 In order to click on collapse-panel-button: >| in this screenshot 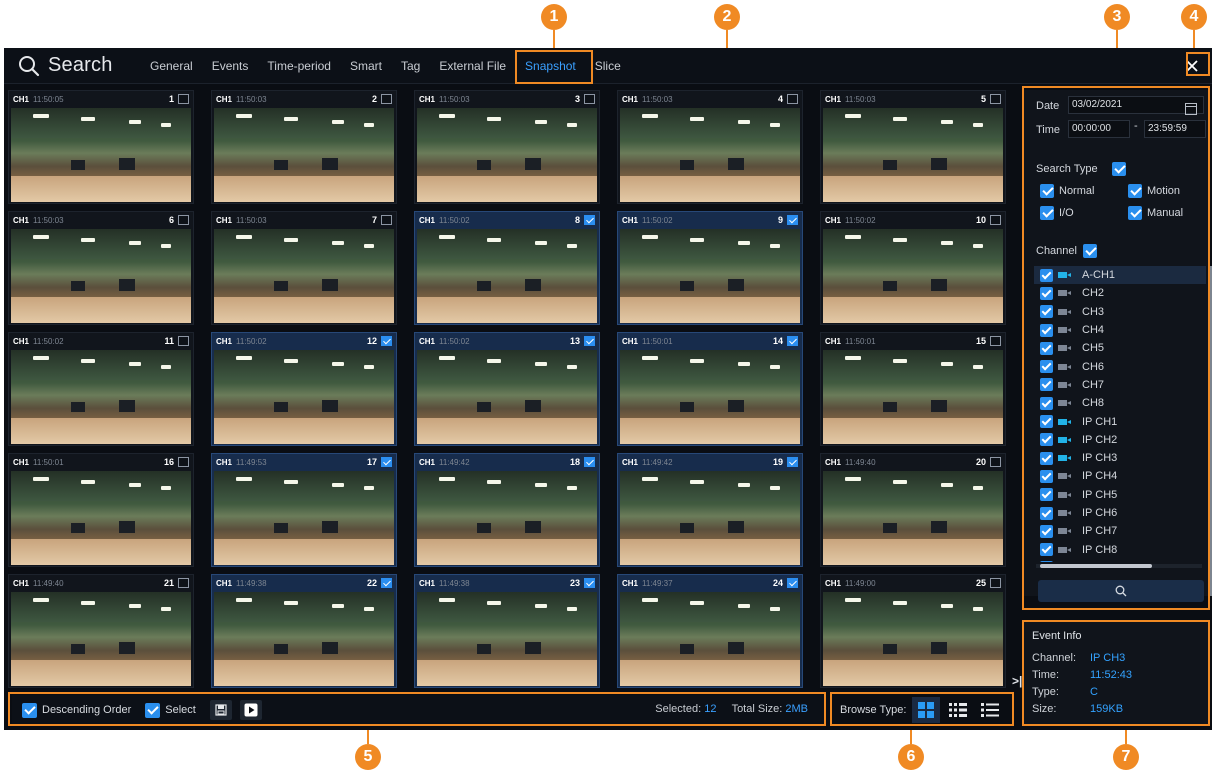, I will do `click(1017, 681)`.